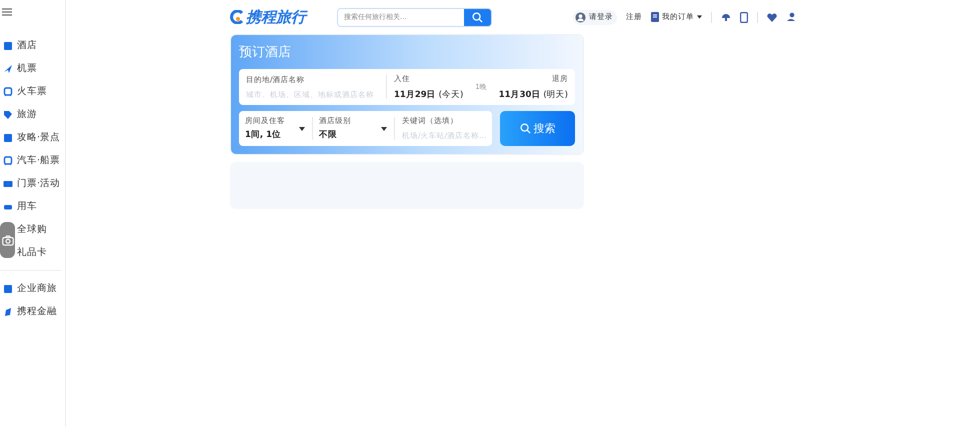  What do you see at coordinates (32, 311) in the screenshot?
I see `sidebar-item: 携程金融` at bounding box center [32, 311].